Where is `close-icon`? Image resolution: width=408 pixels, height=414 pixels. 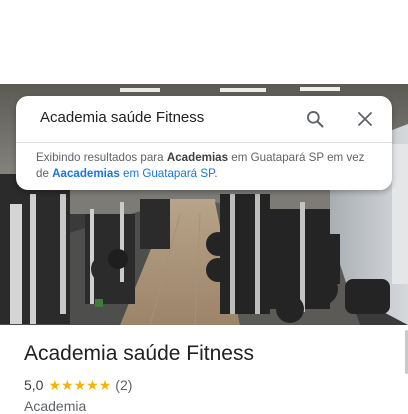
close-icon is located at coordinates (365, 119).